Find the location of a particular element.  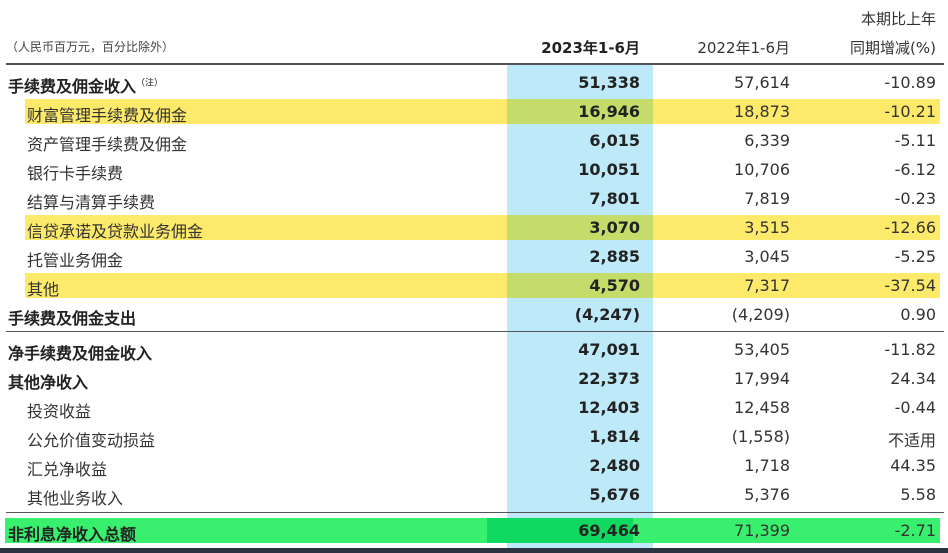

row-label-text: 汇兑净收益 is located at coordinates (67, 469).